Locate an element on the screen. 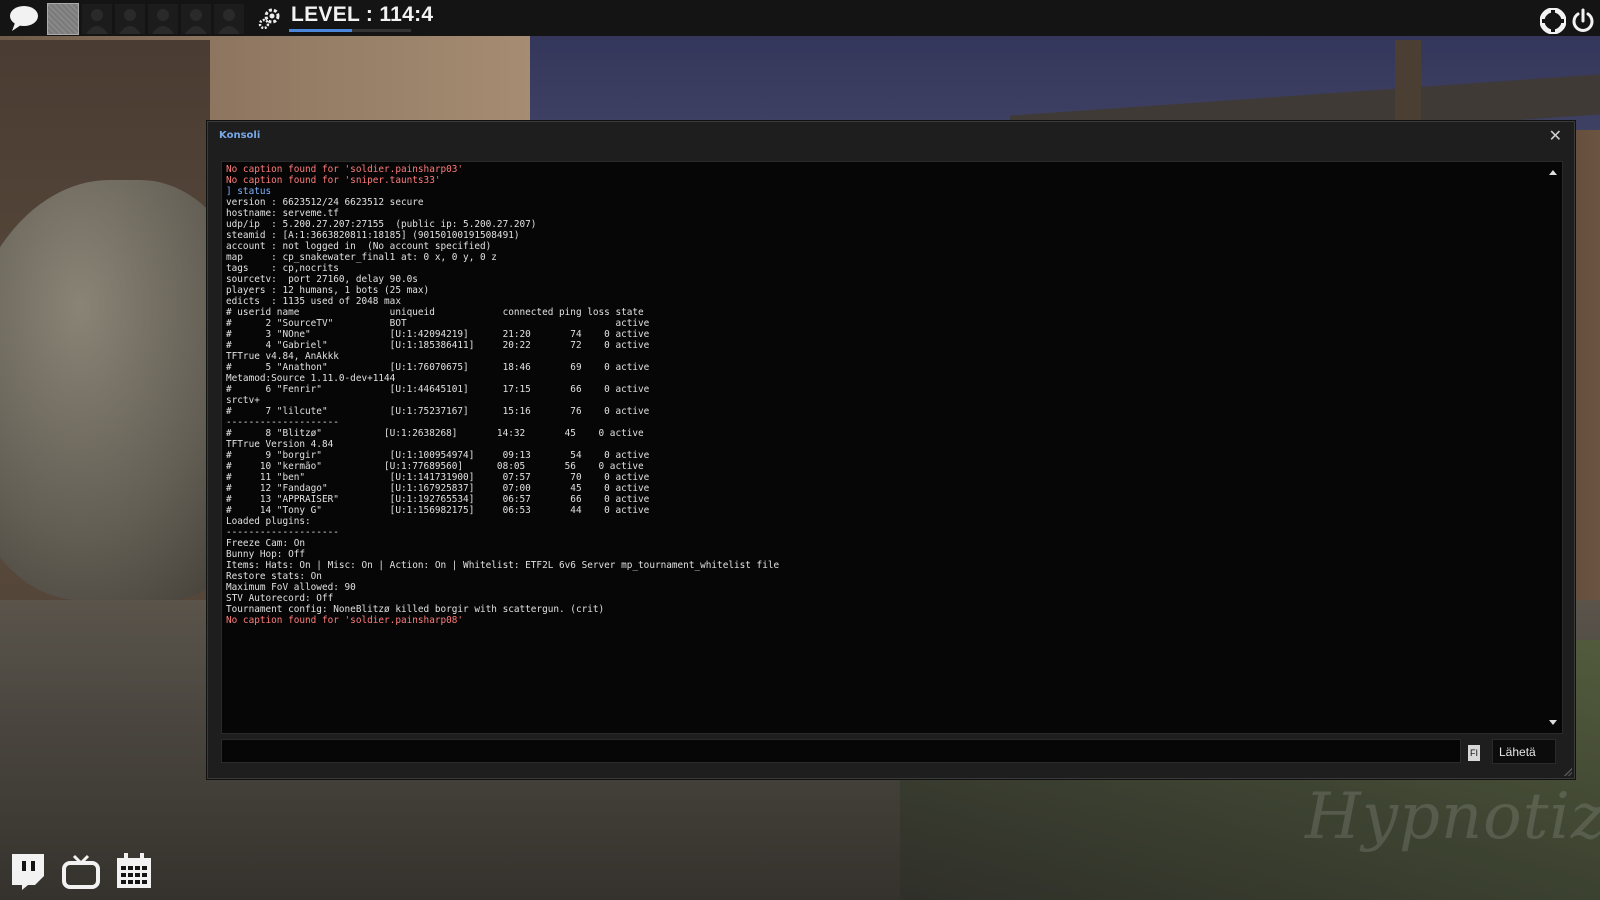 This screenshot has width=1600, height=900. gear-icon is located at coordinates (270, 18).